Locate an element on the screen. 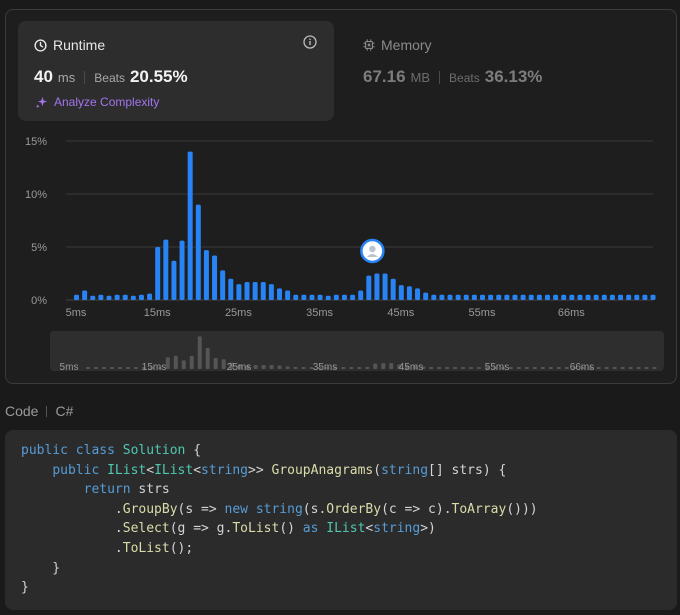  info-circle-icon is located at coordinates (310, 42).